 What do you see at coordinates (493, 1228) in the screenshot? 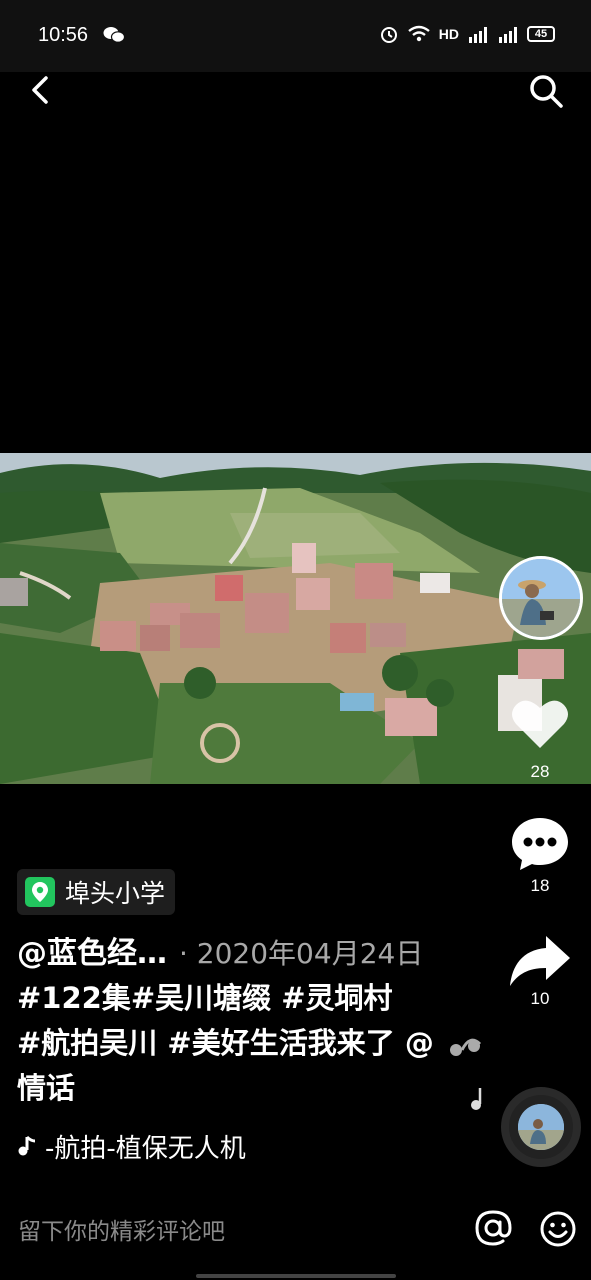
I see `at-mention-icon` at bounding box center [493, 1228].